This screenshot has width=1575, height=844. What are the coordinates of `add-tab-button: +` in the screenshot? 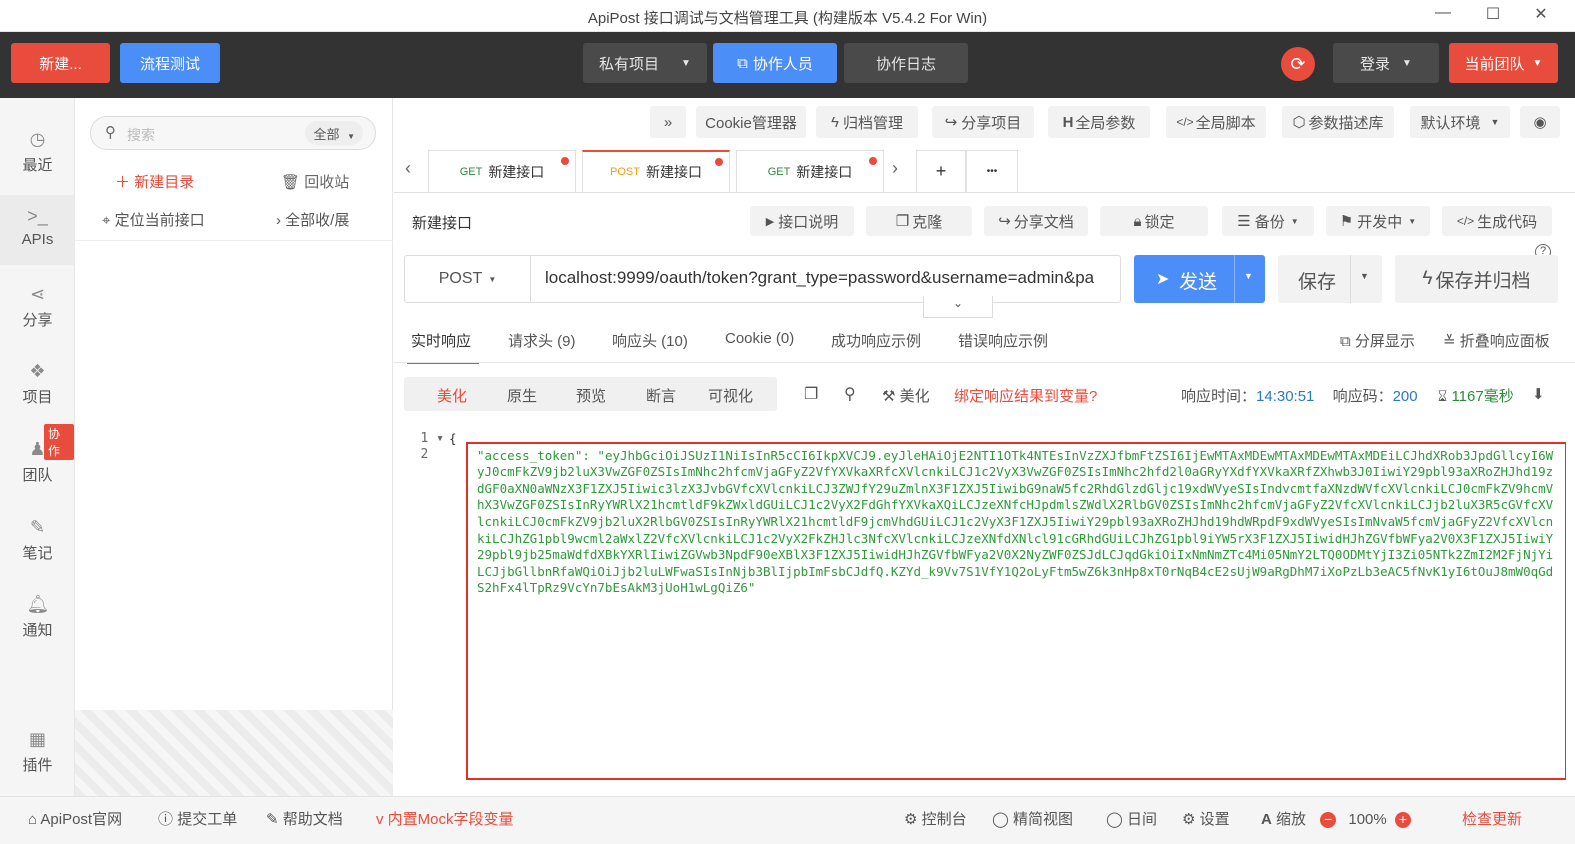 It's located at (941, 171).